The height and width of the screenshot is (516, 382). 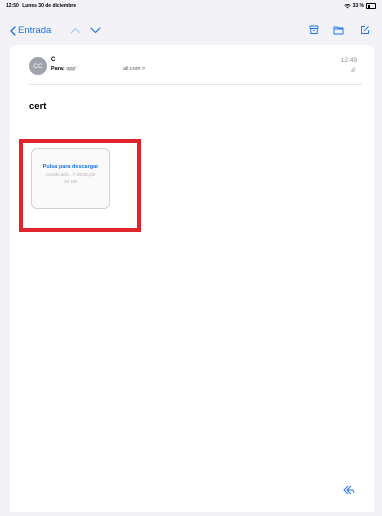 What do you see at coordinates (98, 69) in the screenshot?
I see `recipient-line: Para: app' ail.com >` at bounding box center [98, 69].